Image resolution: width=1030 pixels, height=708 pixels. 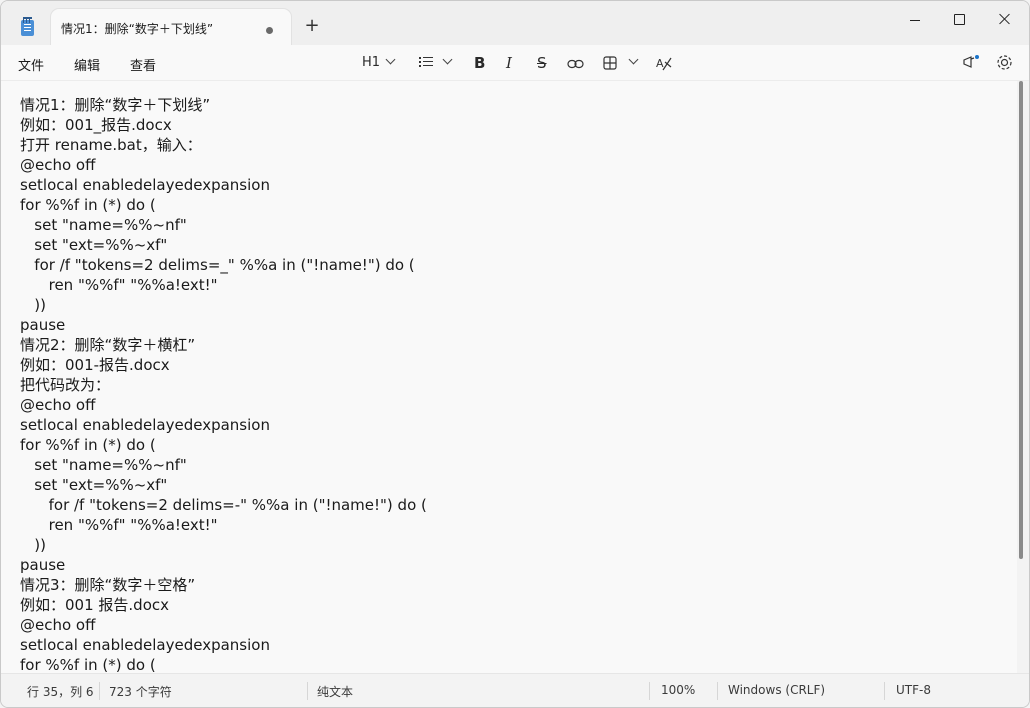 What do you see at coordinates (312, 26) in the screenshot?
I see `new-tab-plus-icon: +` at bounding box center [312, 26].